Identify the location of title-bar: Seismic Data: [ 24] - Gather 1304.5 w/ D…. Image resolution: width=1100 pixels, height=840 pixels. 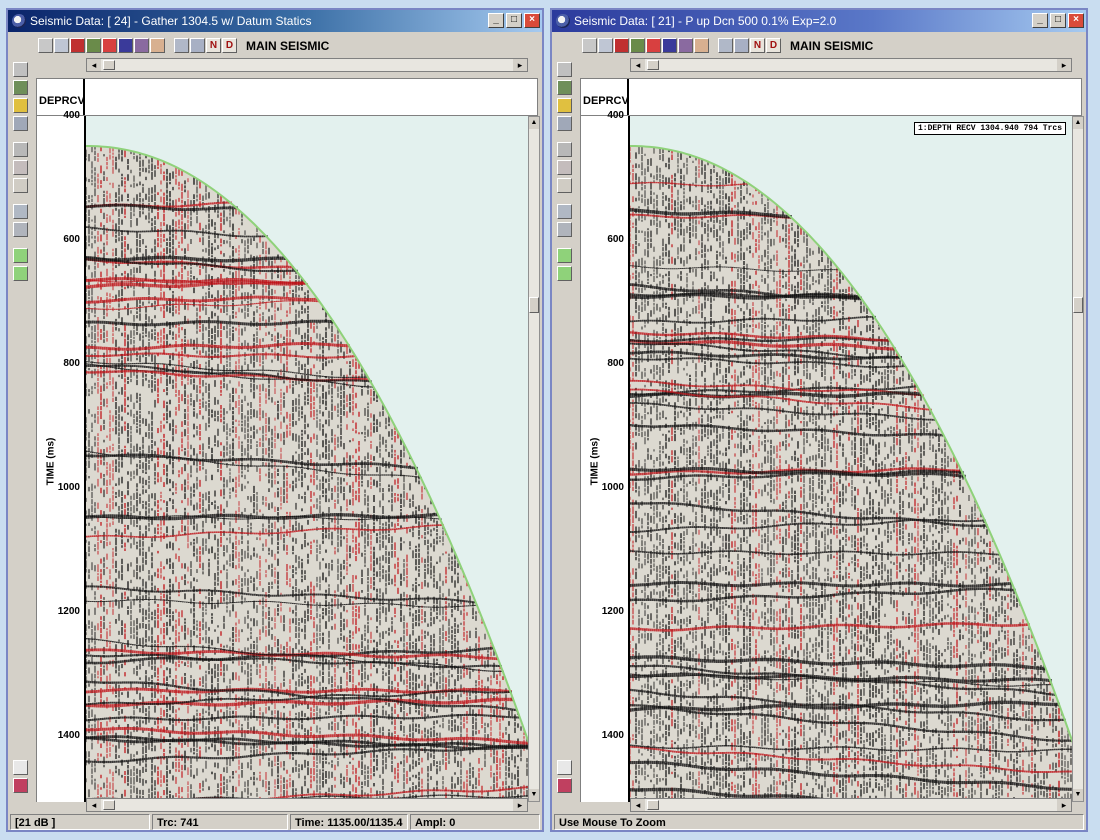
(275, 21).